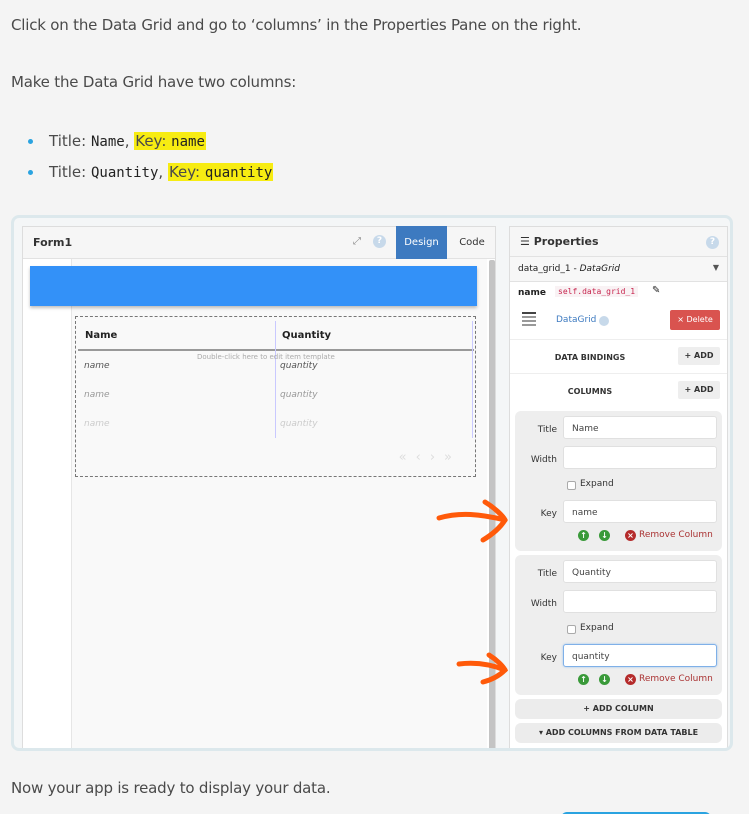 Image resolution: width=749 pixels, height=814 pixels. I want to click on delete-button: × Delete, so click(695, 320).